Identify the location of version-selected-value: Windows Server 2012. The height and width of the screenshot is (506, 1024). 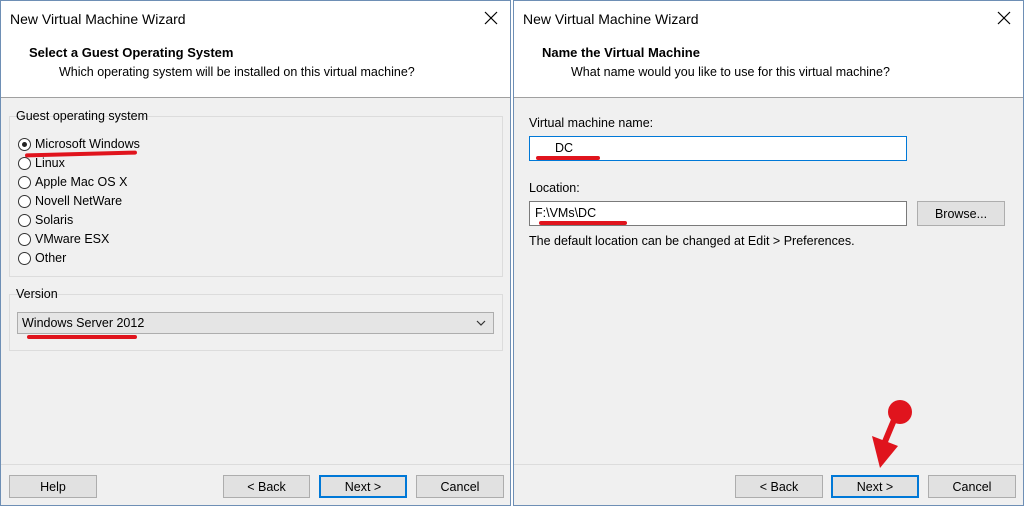
(83, 323).